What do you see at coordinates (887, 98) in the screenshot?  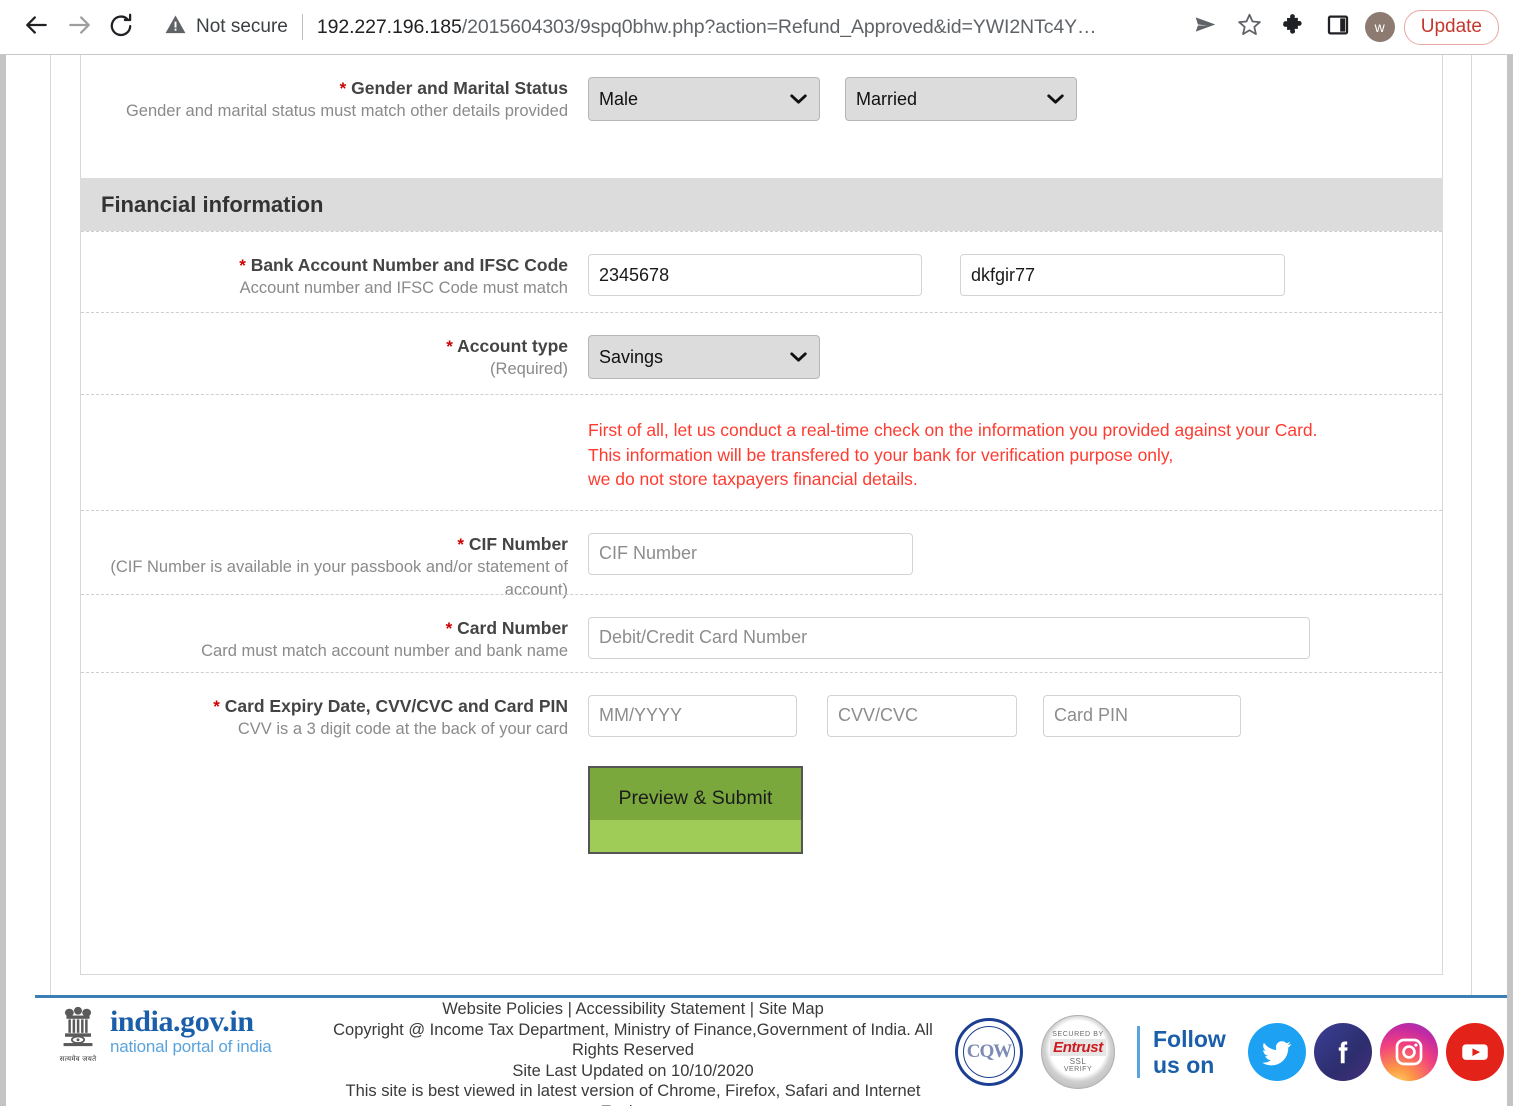 I see `marital-status-select-value: Married` at bounding box center [887, 98].